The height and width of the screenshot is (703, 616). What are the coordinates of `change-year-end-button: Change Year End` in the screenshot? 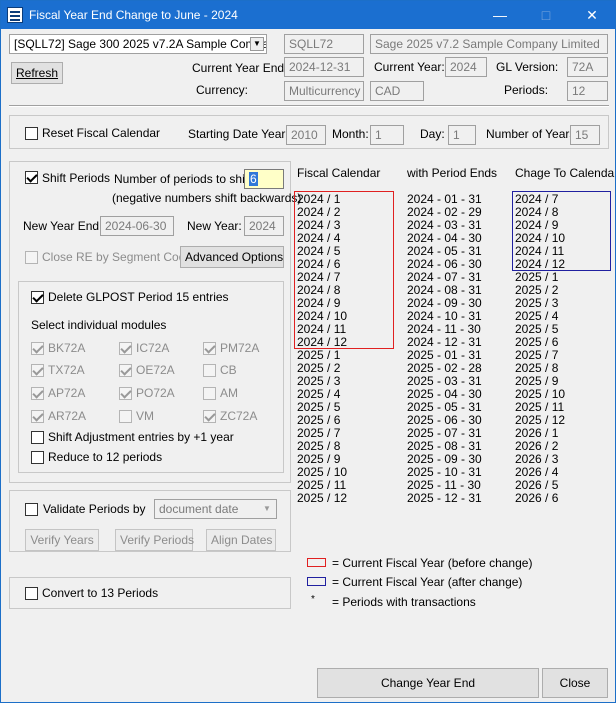 It's located at (428, 683).